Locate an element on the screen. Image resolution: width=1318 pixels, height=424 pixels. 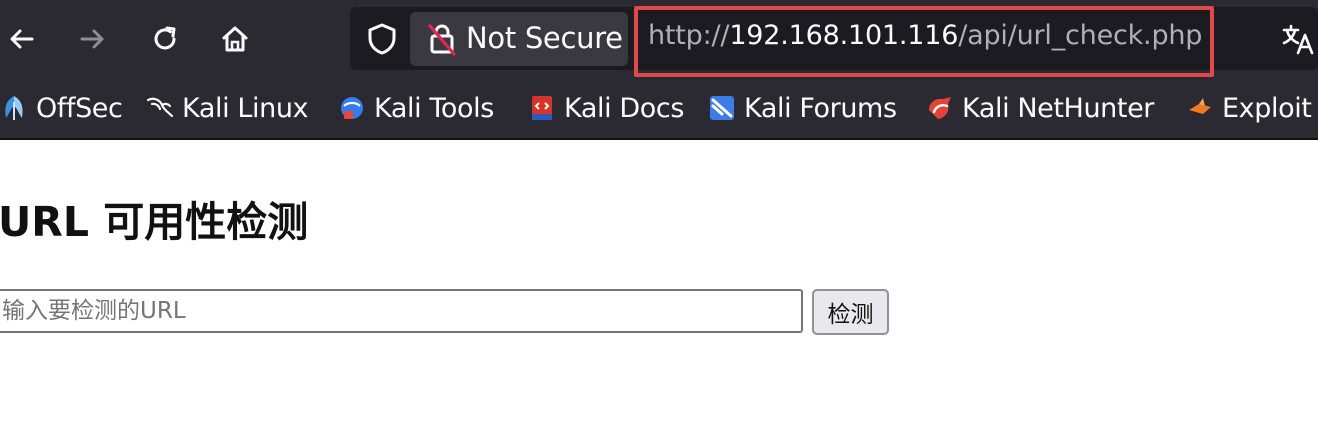
reload-icon is located at coordinates (165, 38).